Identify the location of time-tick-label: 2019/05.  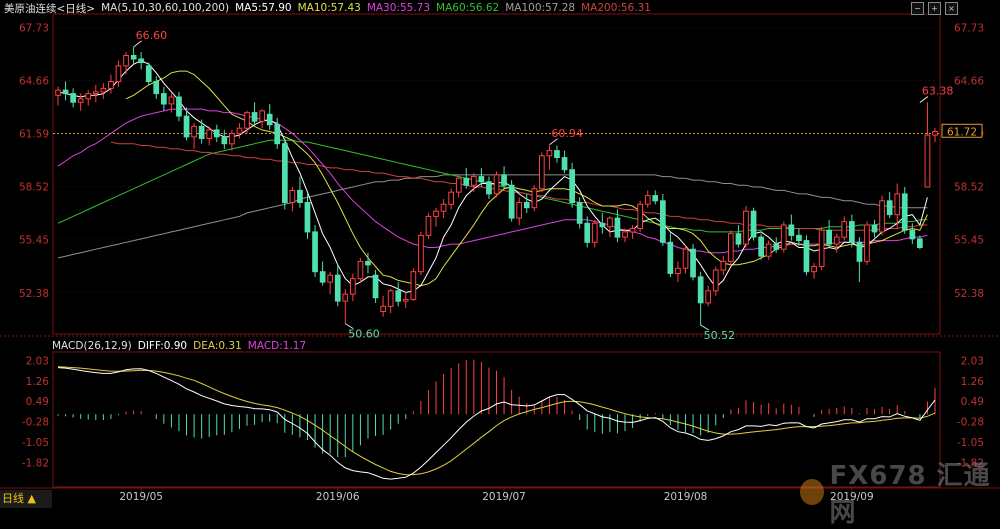
(141, 497).